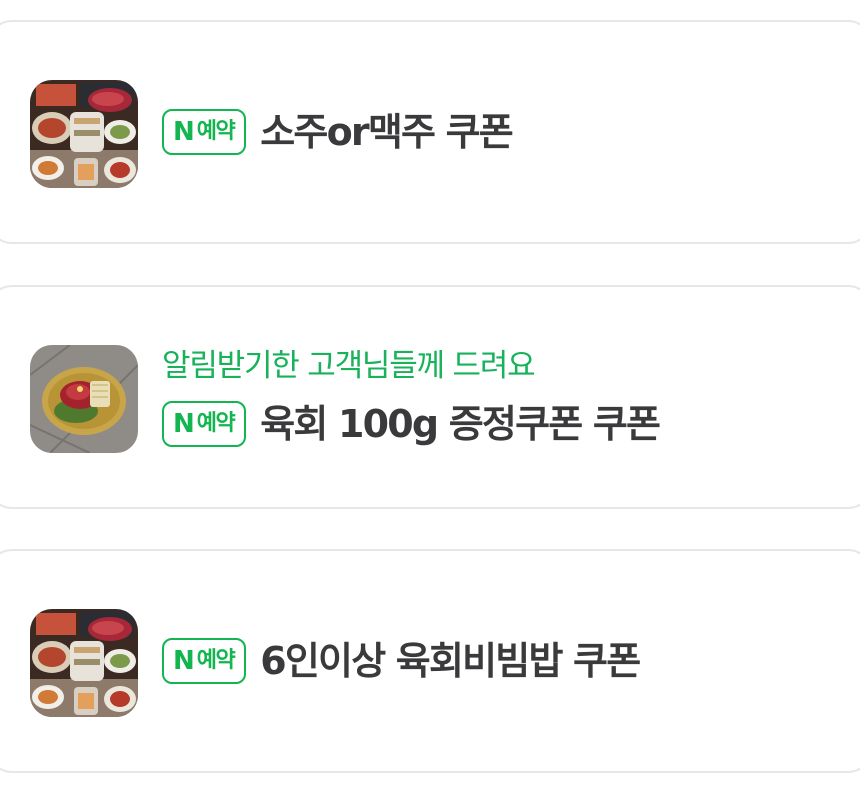 This screenshot has width=860, height=796. I want to click on coupon-title-row: N 예약 육회 100g 증정쿠폰 쿠폰, so click(506, 424).